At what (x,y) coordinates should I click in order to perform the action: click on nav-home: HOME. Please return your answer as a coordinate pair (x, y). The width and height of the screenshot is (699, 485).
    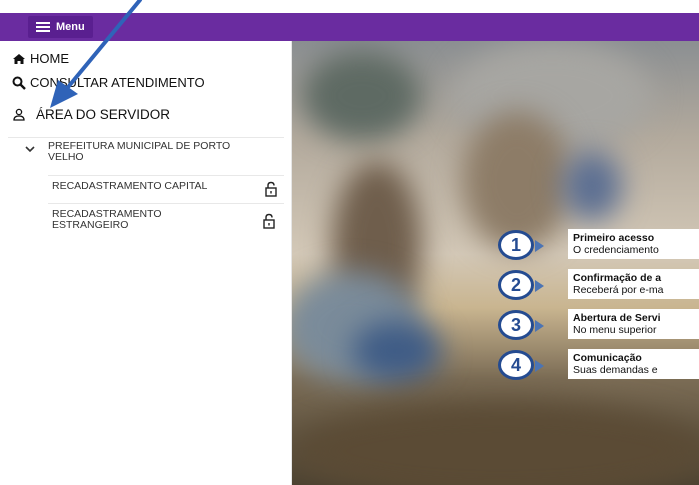
    Looking at the image, I should click on (40, 58).